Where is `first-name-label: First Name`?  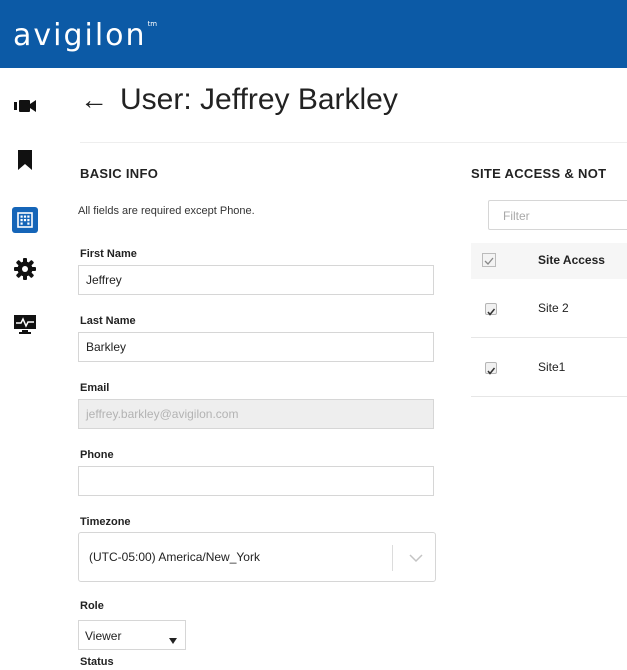
first-name-label: First Name is located at coordinates (108, 254).